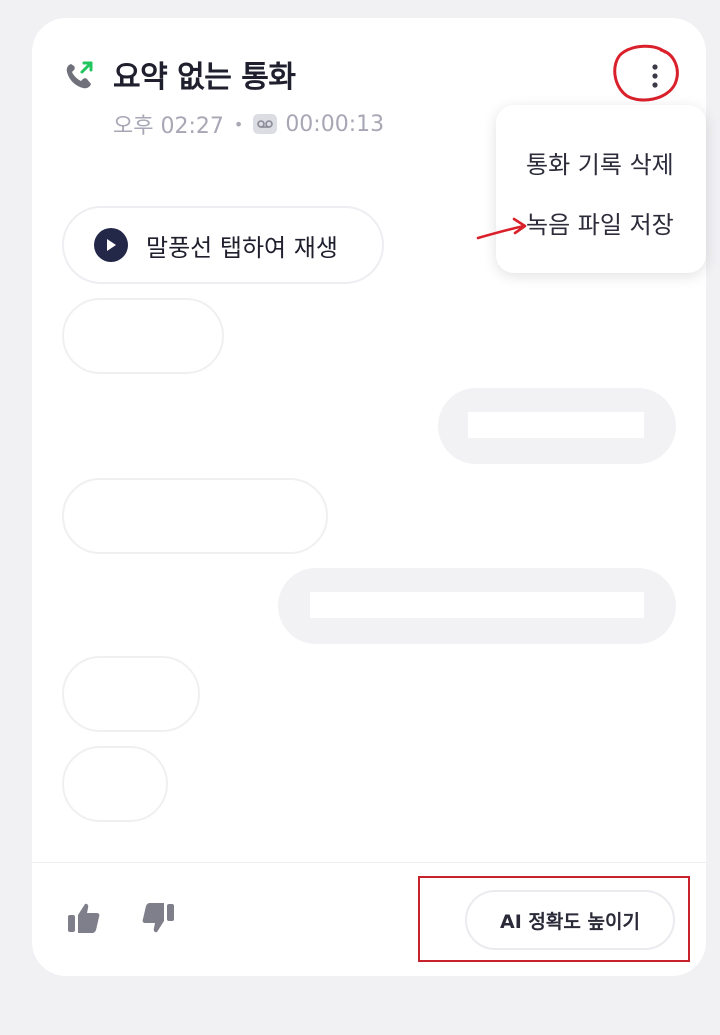  Describe the element at coordinates (265, 124) in the screenshot. I see `voicemail-icon` at that location.